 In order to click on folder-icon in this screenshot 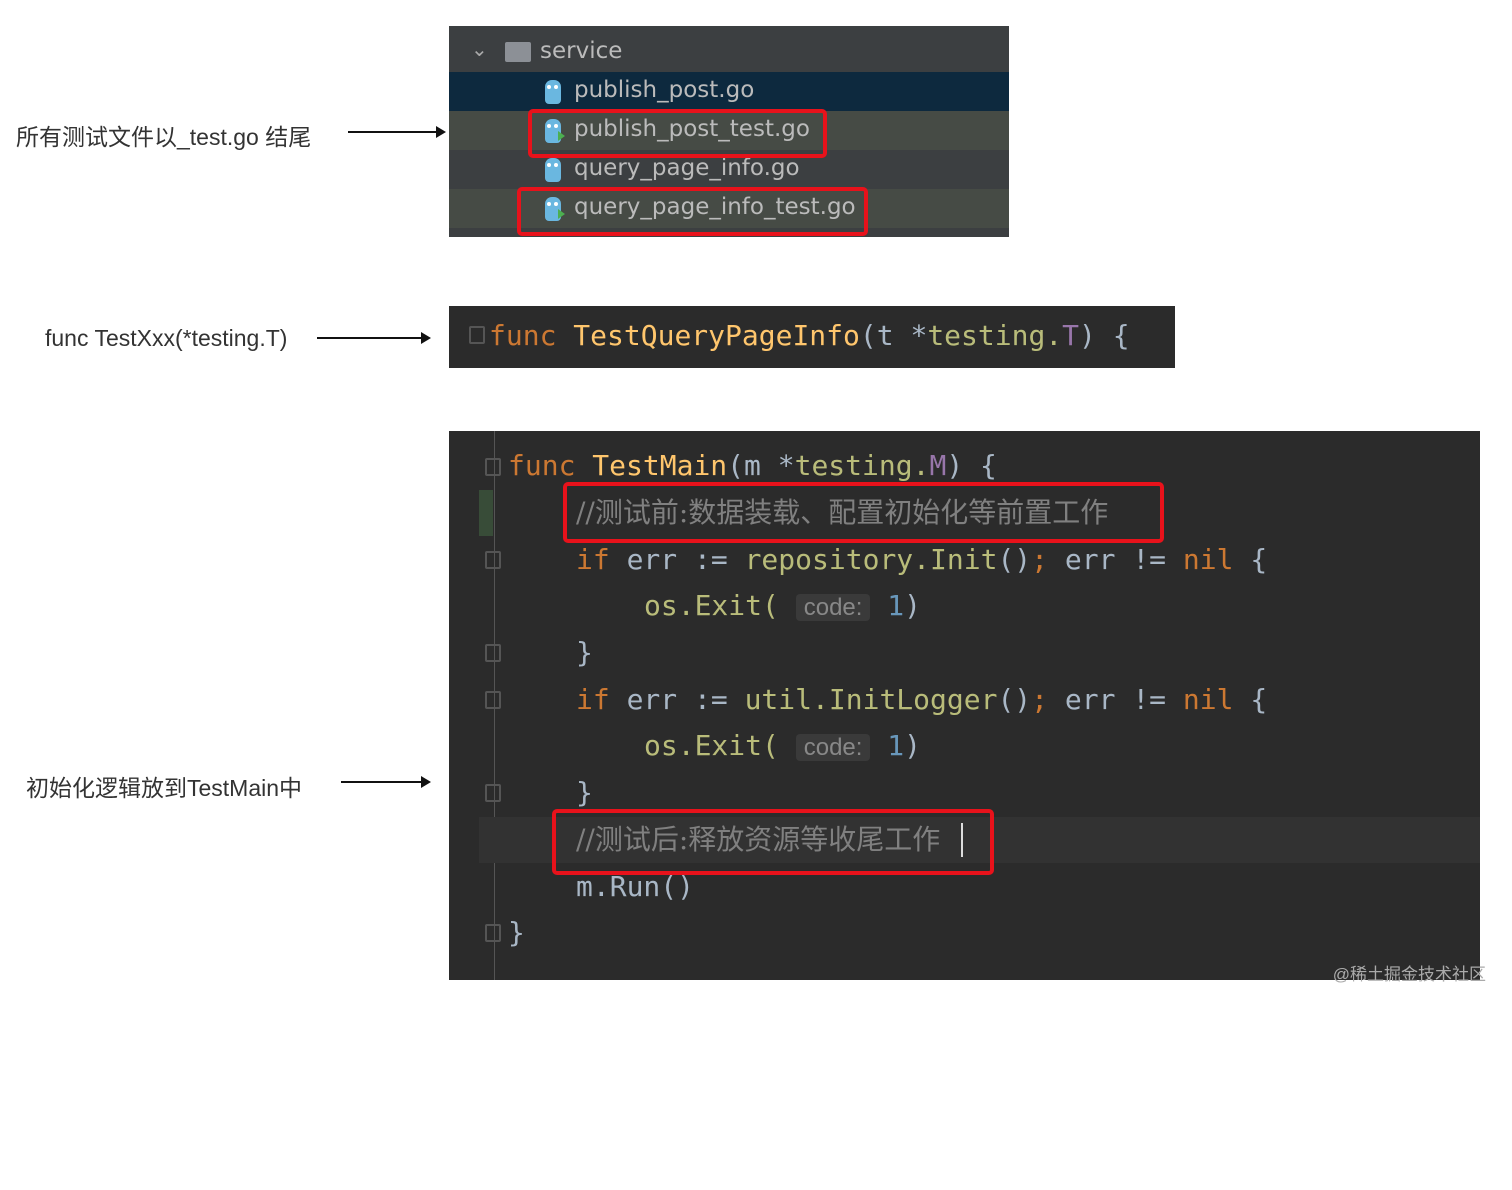, I will do `click(518, 52)`.